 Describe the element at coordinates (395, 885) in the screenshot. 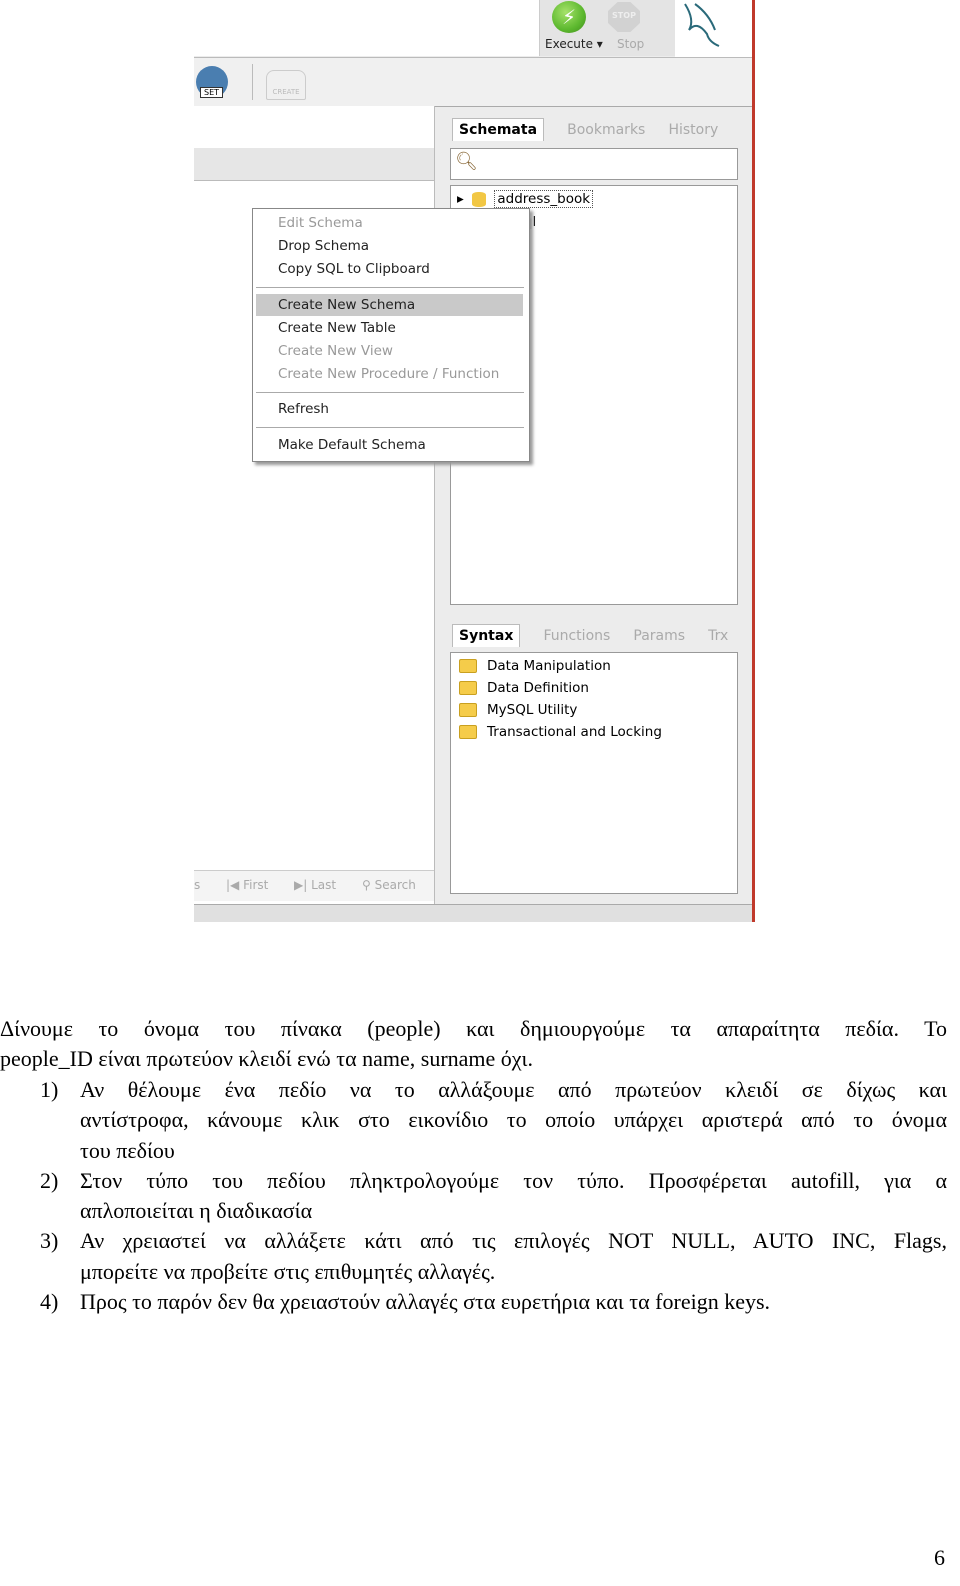

I see `search-label: Search` at that location.